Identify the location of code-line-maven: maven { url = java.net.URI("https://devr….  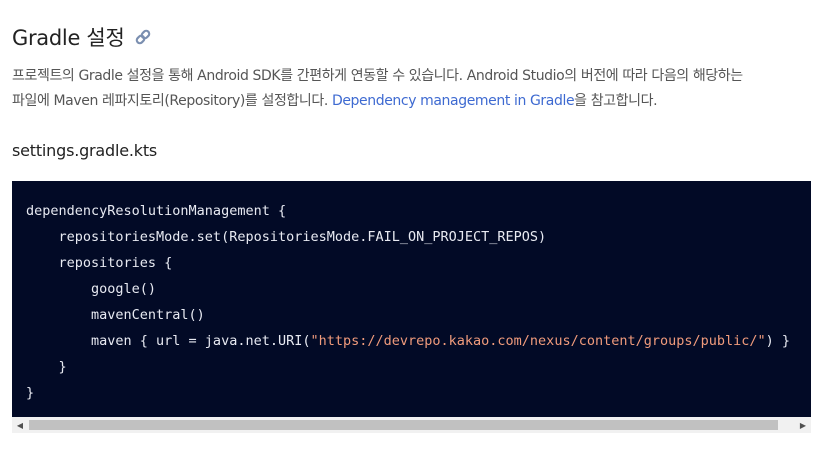
(408, 341).